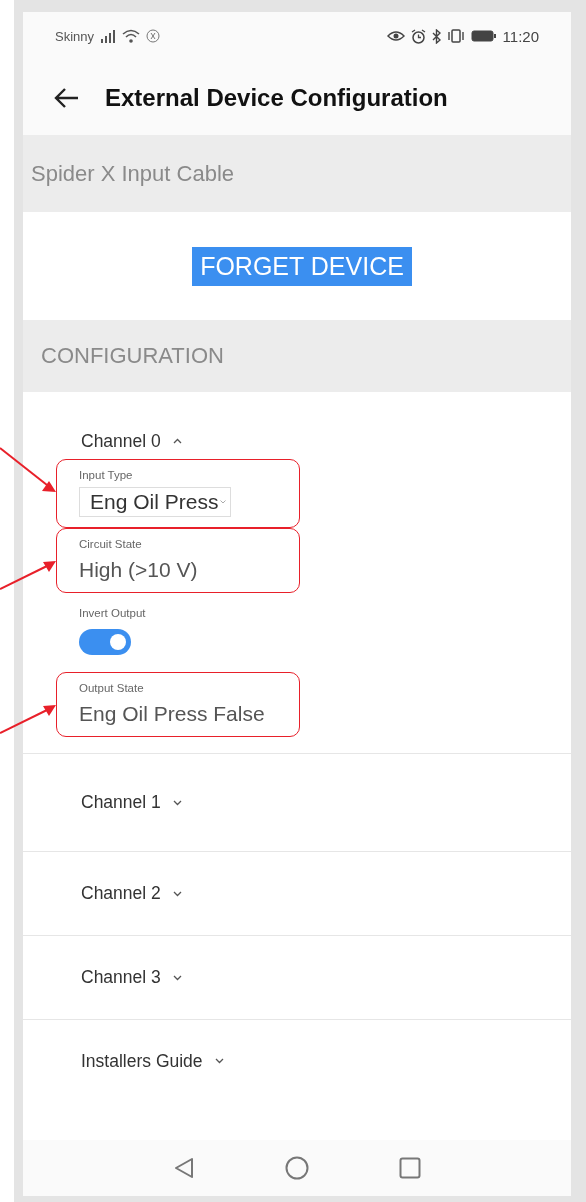 Image resolution: width=586 pixels, height=1202 pixels. Describe the element at coordinates (418, 36) in the screenshot. I see `alarm-icon` at that location.